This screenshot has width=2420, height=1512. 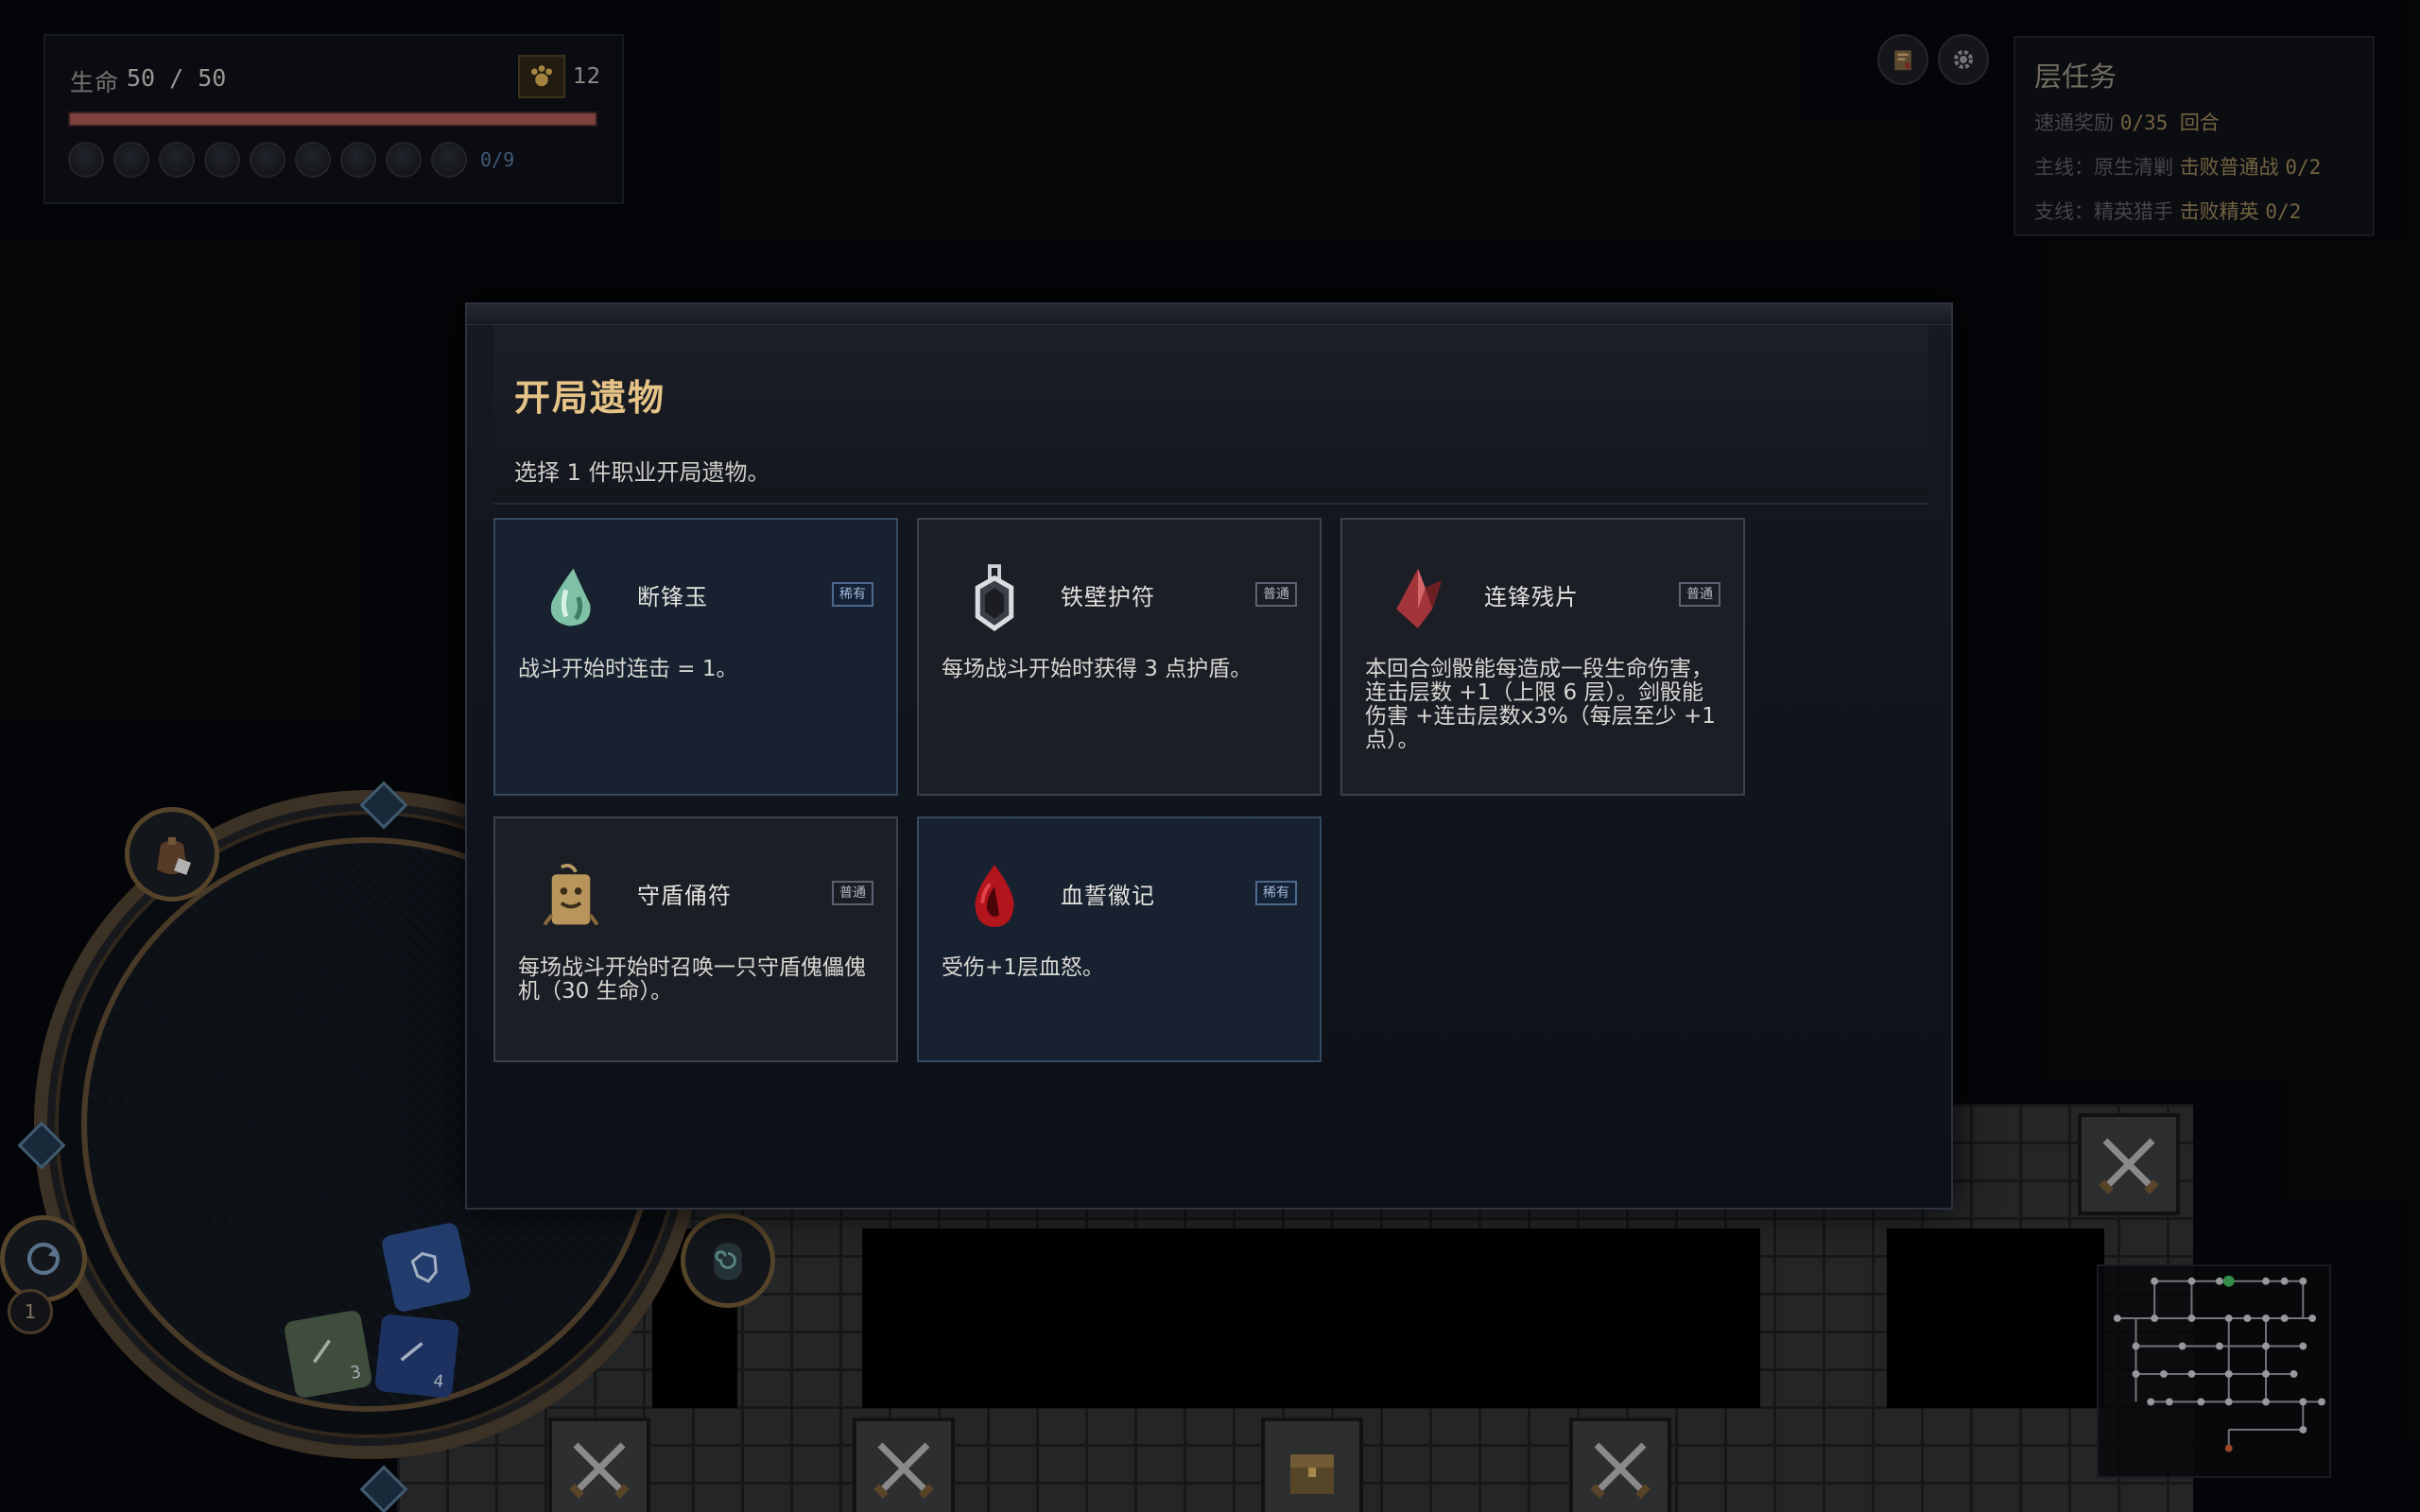 What do you see at coordinates (1418, 597) in the screenshot?
I see `red-crystal-shard-icon` at bounding box center [1418, 597].